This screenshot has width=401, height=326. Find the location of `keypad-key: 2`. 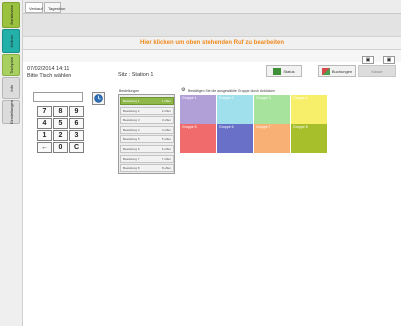

keypad-key: 2 is located at coordinates (60, 135).